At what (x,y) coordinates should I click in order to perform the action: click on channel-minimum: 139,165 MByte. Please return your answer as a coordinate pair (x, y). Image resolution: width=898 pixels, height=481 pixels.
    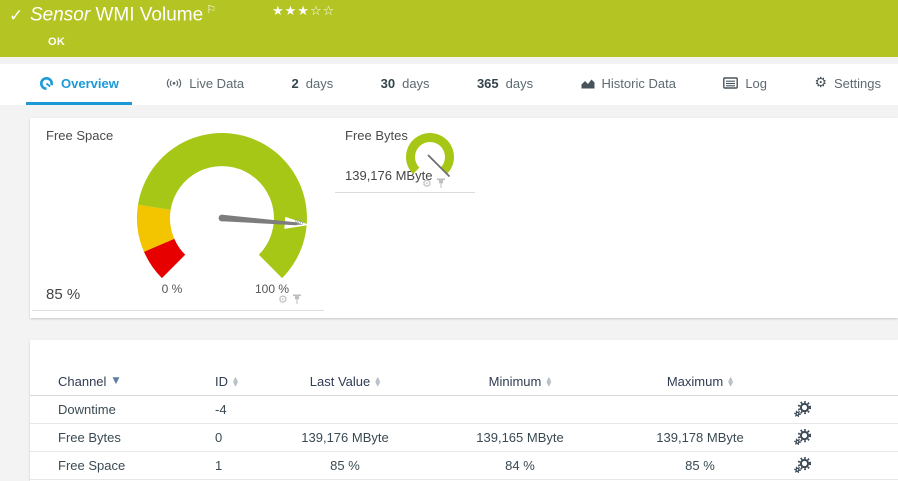
    Looking at the image, I should click on (520, 437).